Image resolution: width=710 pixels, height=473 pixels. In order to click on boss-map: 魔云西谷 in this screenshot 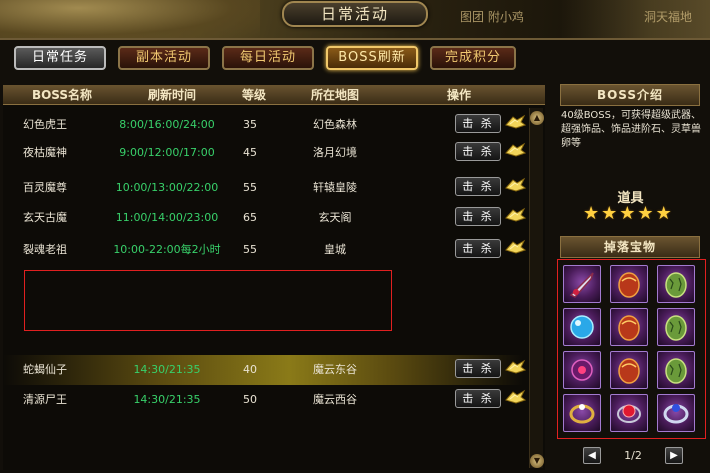, I will do `click(335, 399)`.